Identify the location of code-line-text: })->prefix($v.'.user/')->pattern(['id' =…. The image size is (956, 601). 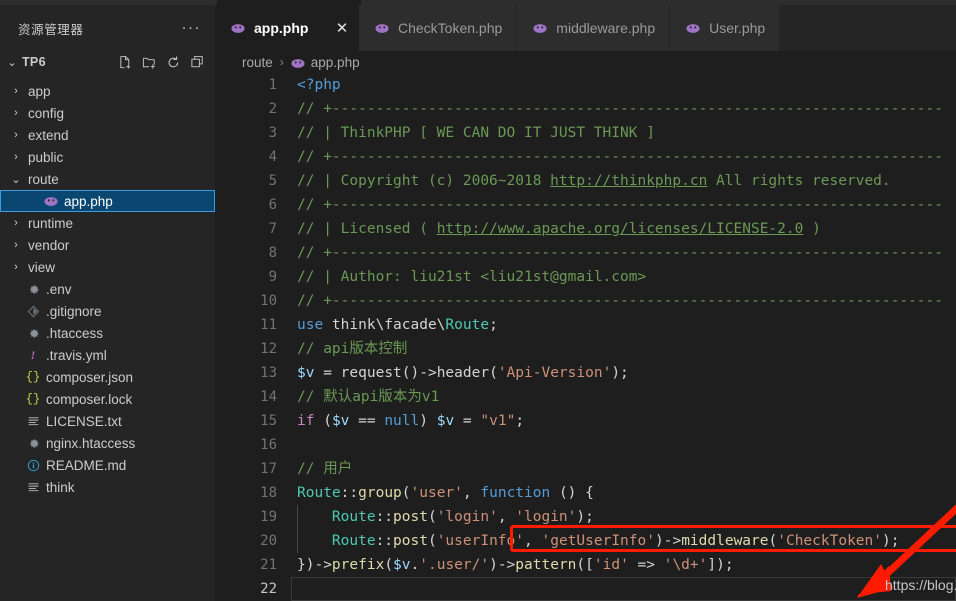
(515, 565).